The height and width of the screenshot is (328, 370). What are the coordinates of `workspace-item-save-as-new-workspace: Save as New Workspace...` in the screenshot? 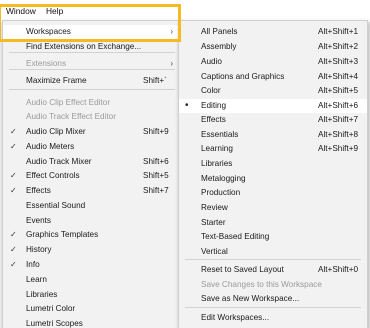 It's located at (273, 299).